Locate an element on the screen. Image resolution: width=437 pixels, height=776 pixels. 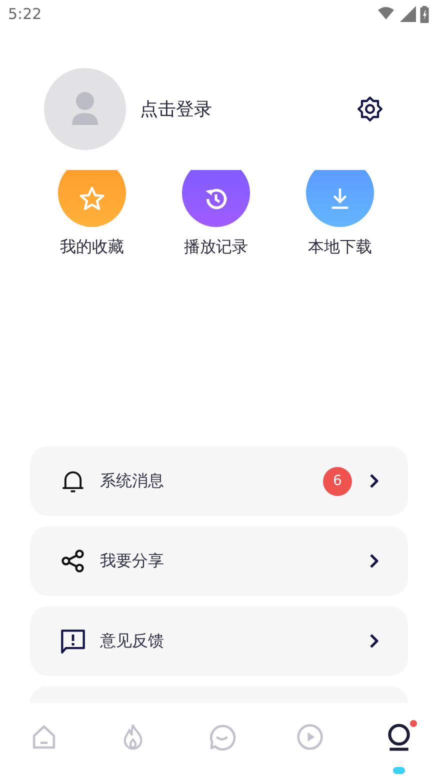
status-time: 5:22 is located at coordinates (25, 14).